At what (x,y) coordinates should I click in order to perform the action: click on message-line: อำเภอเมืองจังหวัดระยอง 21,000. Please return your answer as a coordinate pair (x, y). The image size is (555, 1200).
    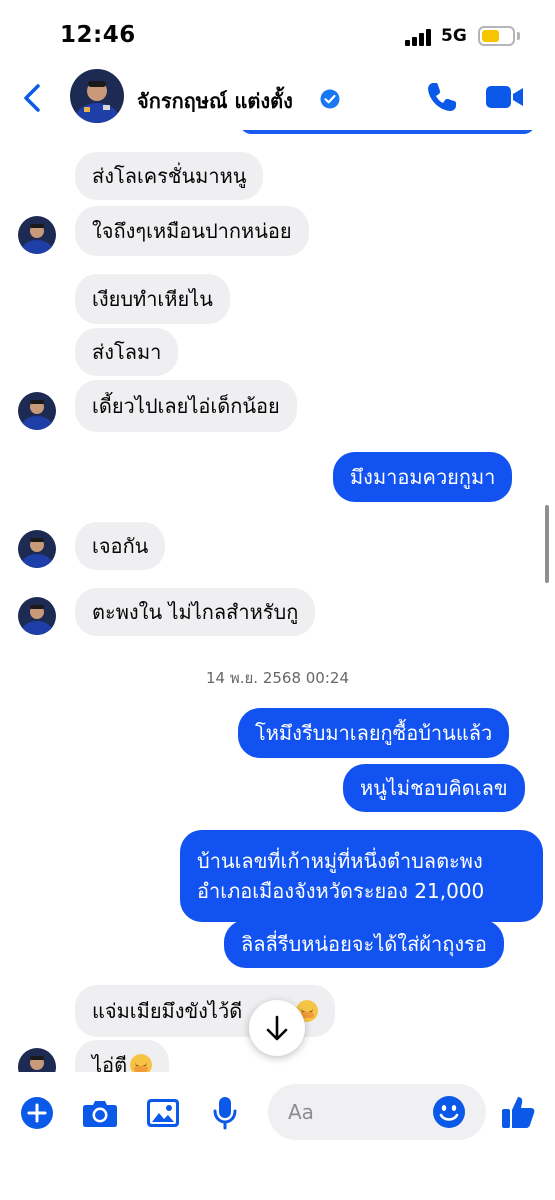
    Looking at the image, I should click on (341, 891).